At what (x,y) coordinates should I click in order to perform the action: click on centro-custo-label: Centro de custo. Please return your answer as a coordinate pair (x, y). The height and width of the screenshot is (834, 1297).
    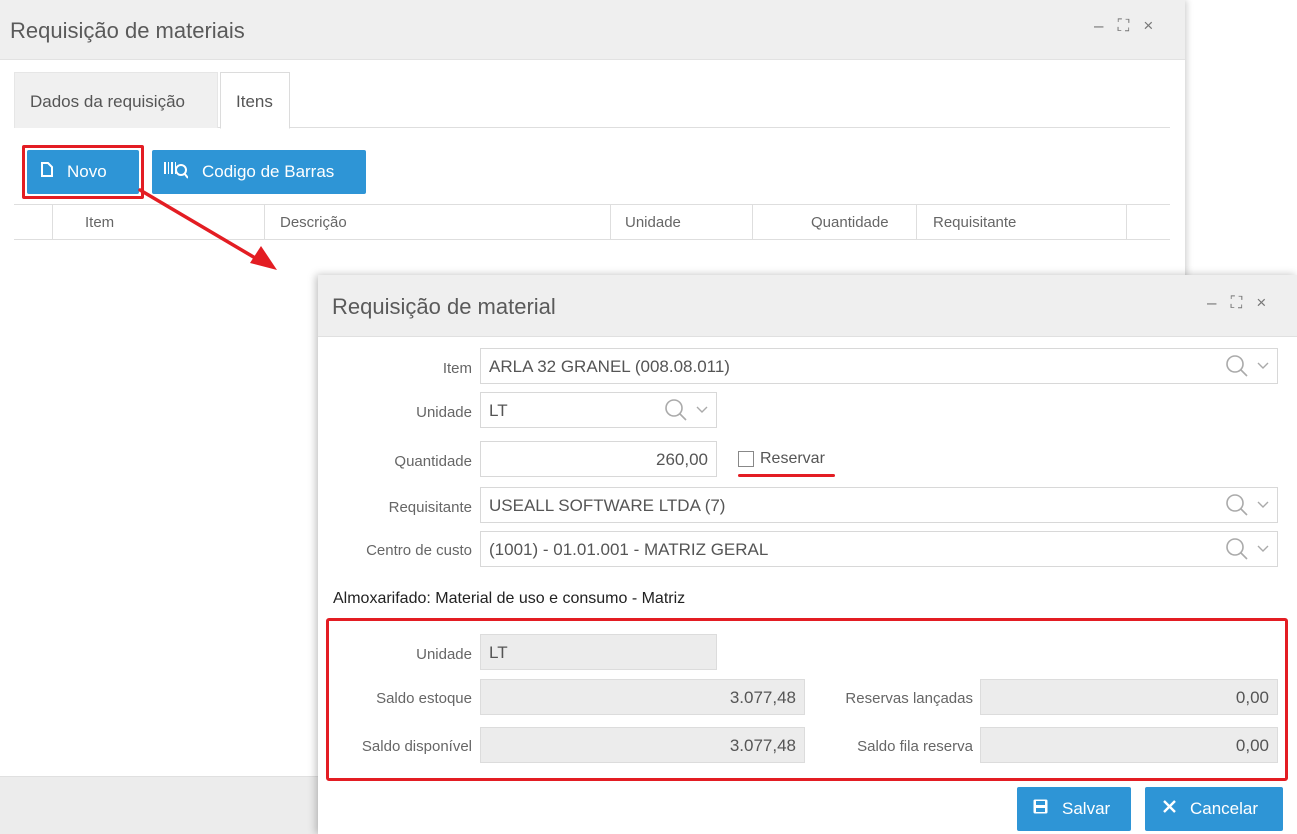
    Looking at the image, I should click on (419, 550).